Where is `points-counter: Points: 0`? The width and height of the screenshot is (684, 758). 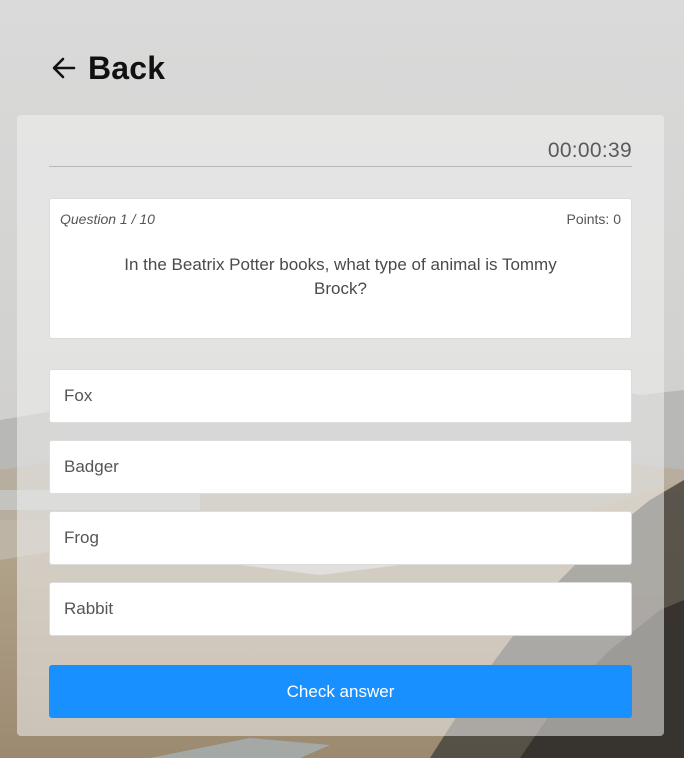
points-counter: Points: 0 is located at coordinates (593, 219).